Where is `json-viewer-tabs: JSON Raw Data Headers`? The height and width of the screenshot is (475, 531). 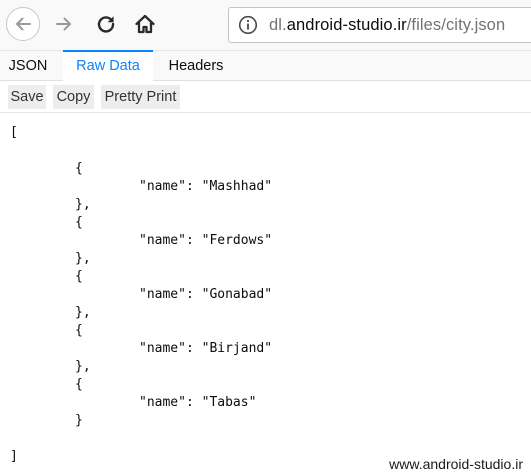 json-viewer-tabs: JSON Raw Data Headers is located at coordinates (265, 65).